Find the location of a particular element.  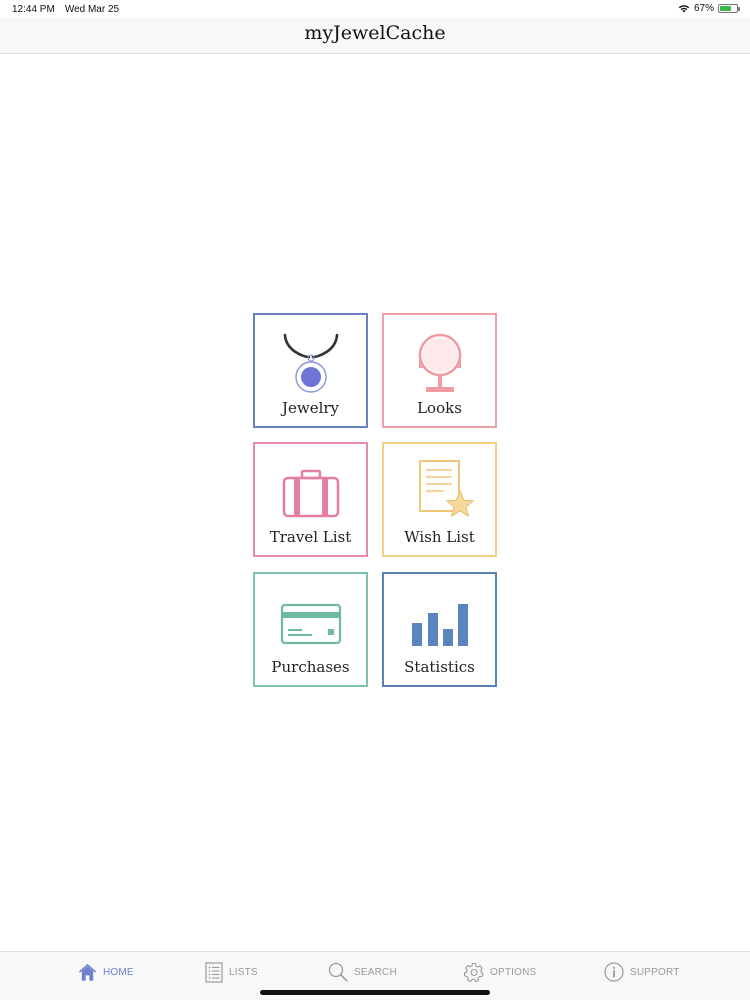

battery-icon is located at coordinates (729, 8).